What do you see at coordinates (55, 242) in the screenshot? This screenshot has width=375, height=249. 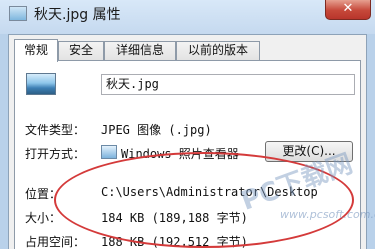 I see `size-on-disk-label: 占用空间：` at bounding box center [55, 242].